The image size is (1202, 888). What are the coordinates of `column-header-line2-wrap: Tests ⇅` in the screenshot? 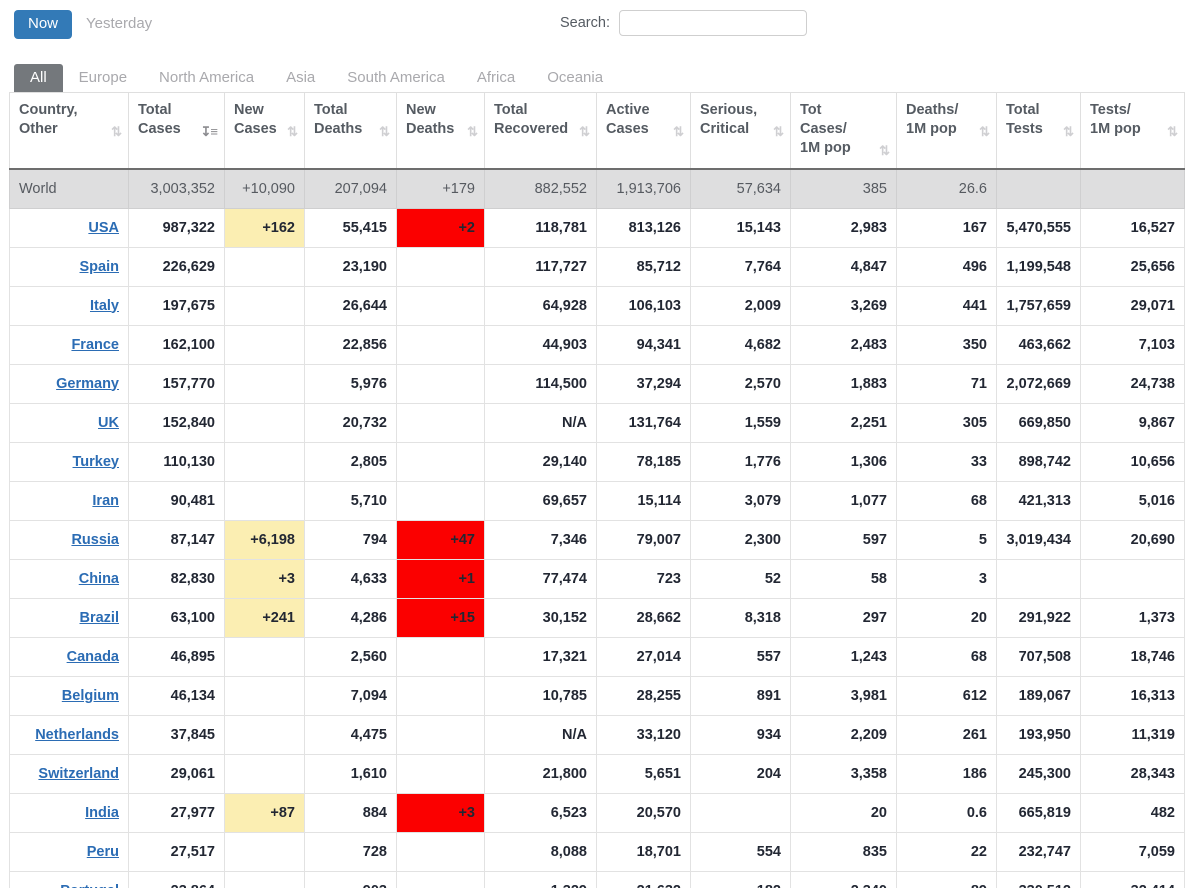 It's located at (1040, 129).